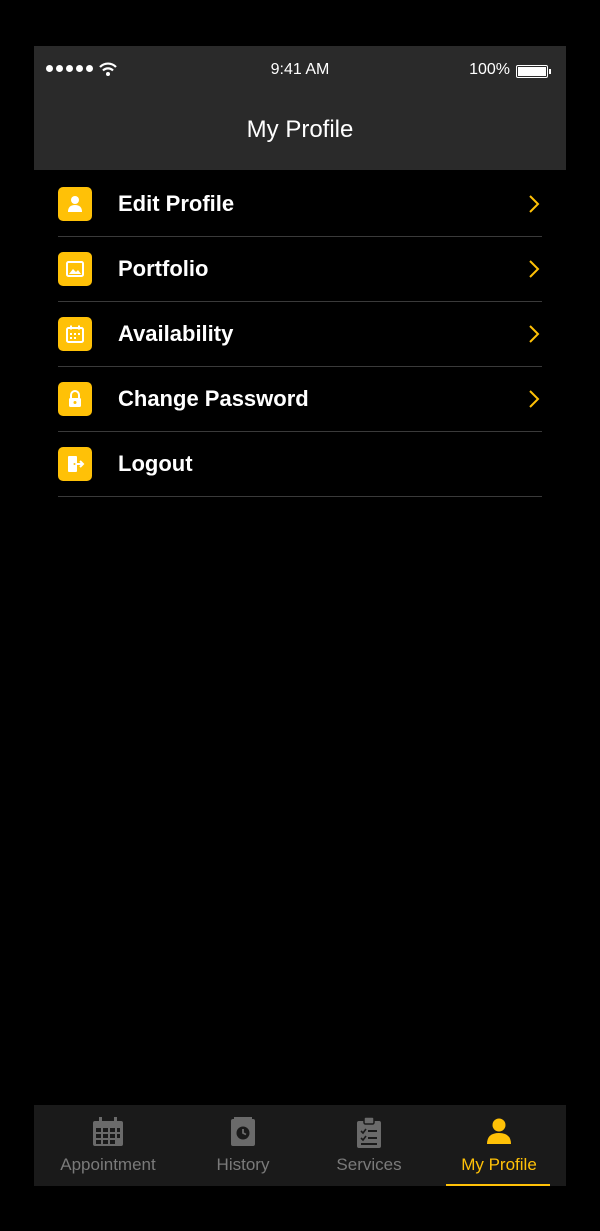  I want to click on tab-services: Services, so click(369, 1145).